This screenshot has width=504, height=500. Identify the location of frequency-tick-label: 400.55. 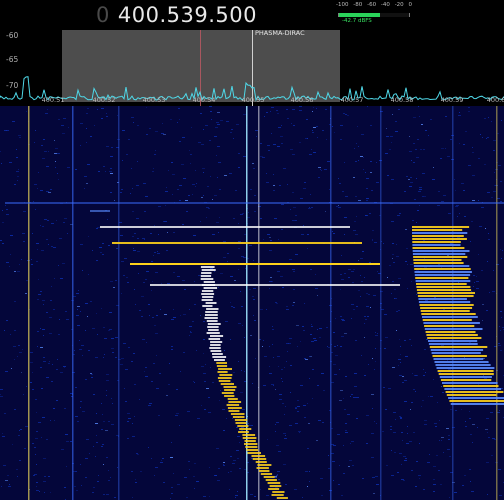
(253, 100).